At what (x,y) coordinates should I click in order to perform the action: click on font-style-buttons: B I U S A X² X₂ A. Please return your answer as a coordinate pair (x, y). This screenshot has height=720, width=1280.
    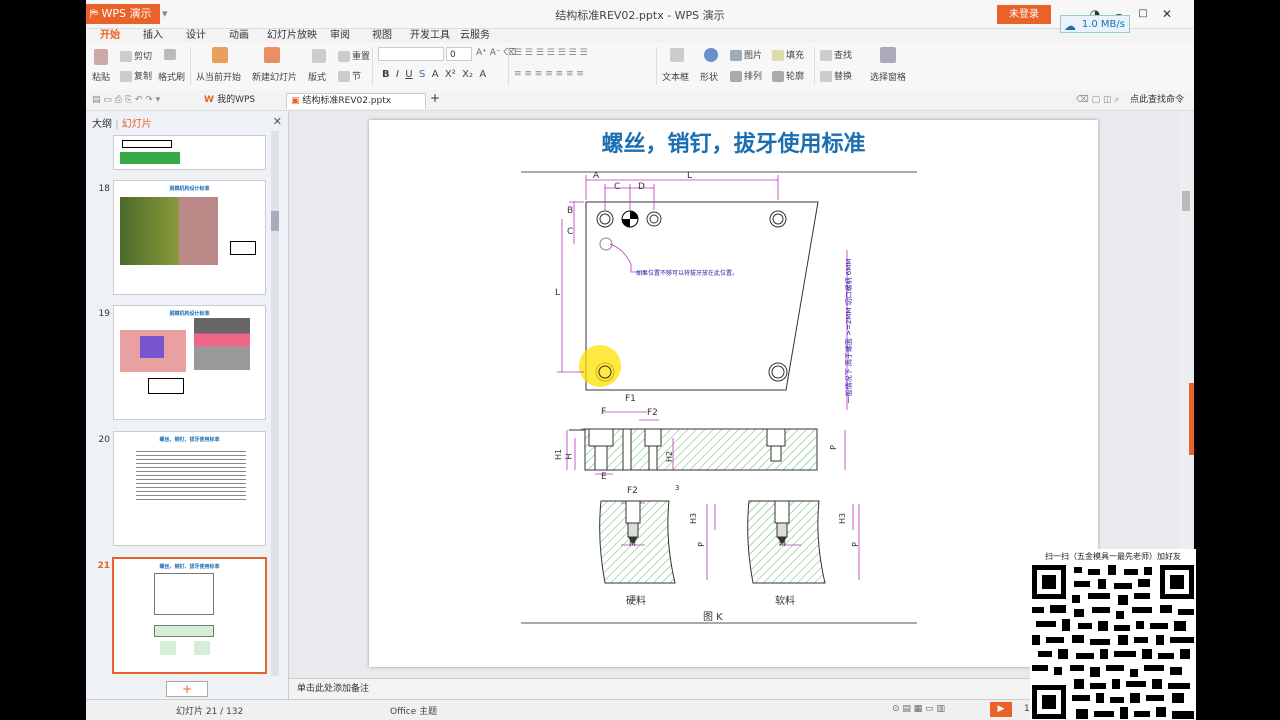
    Looking at the image, I should click on (434, 74).